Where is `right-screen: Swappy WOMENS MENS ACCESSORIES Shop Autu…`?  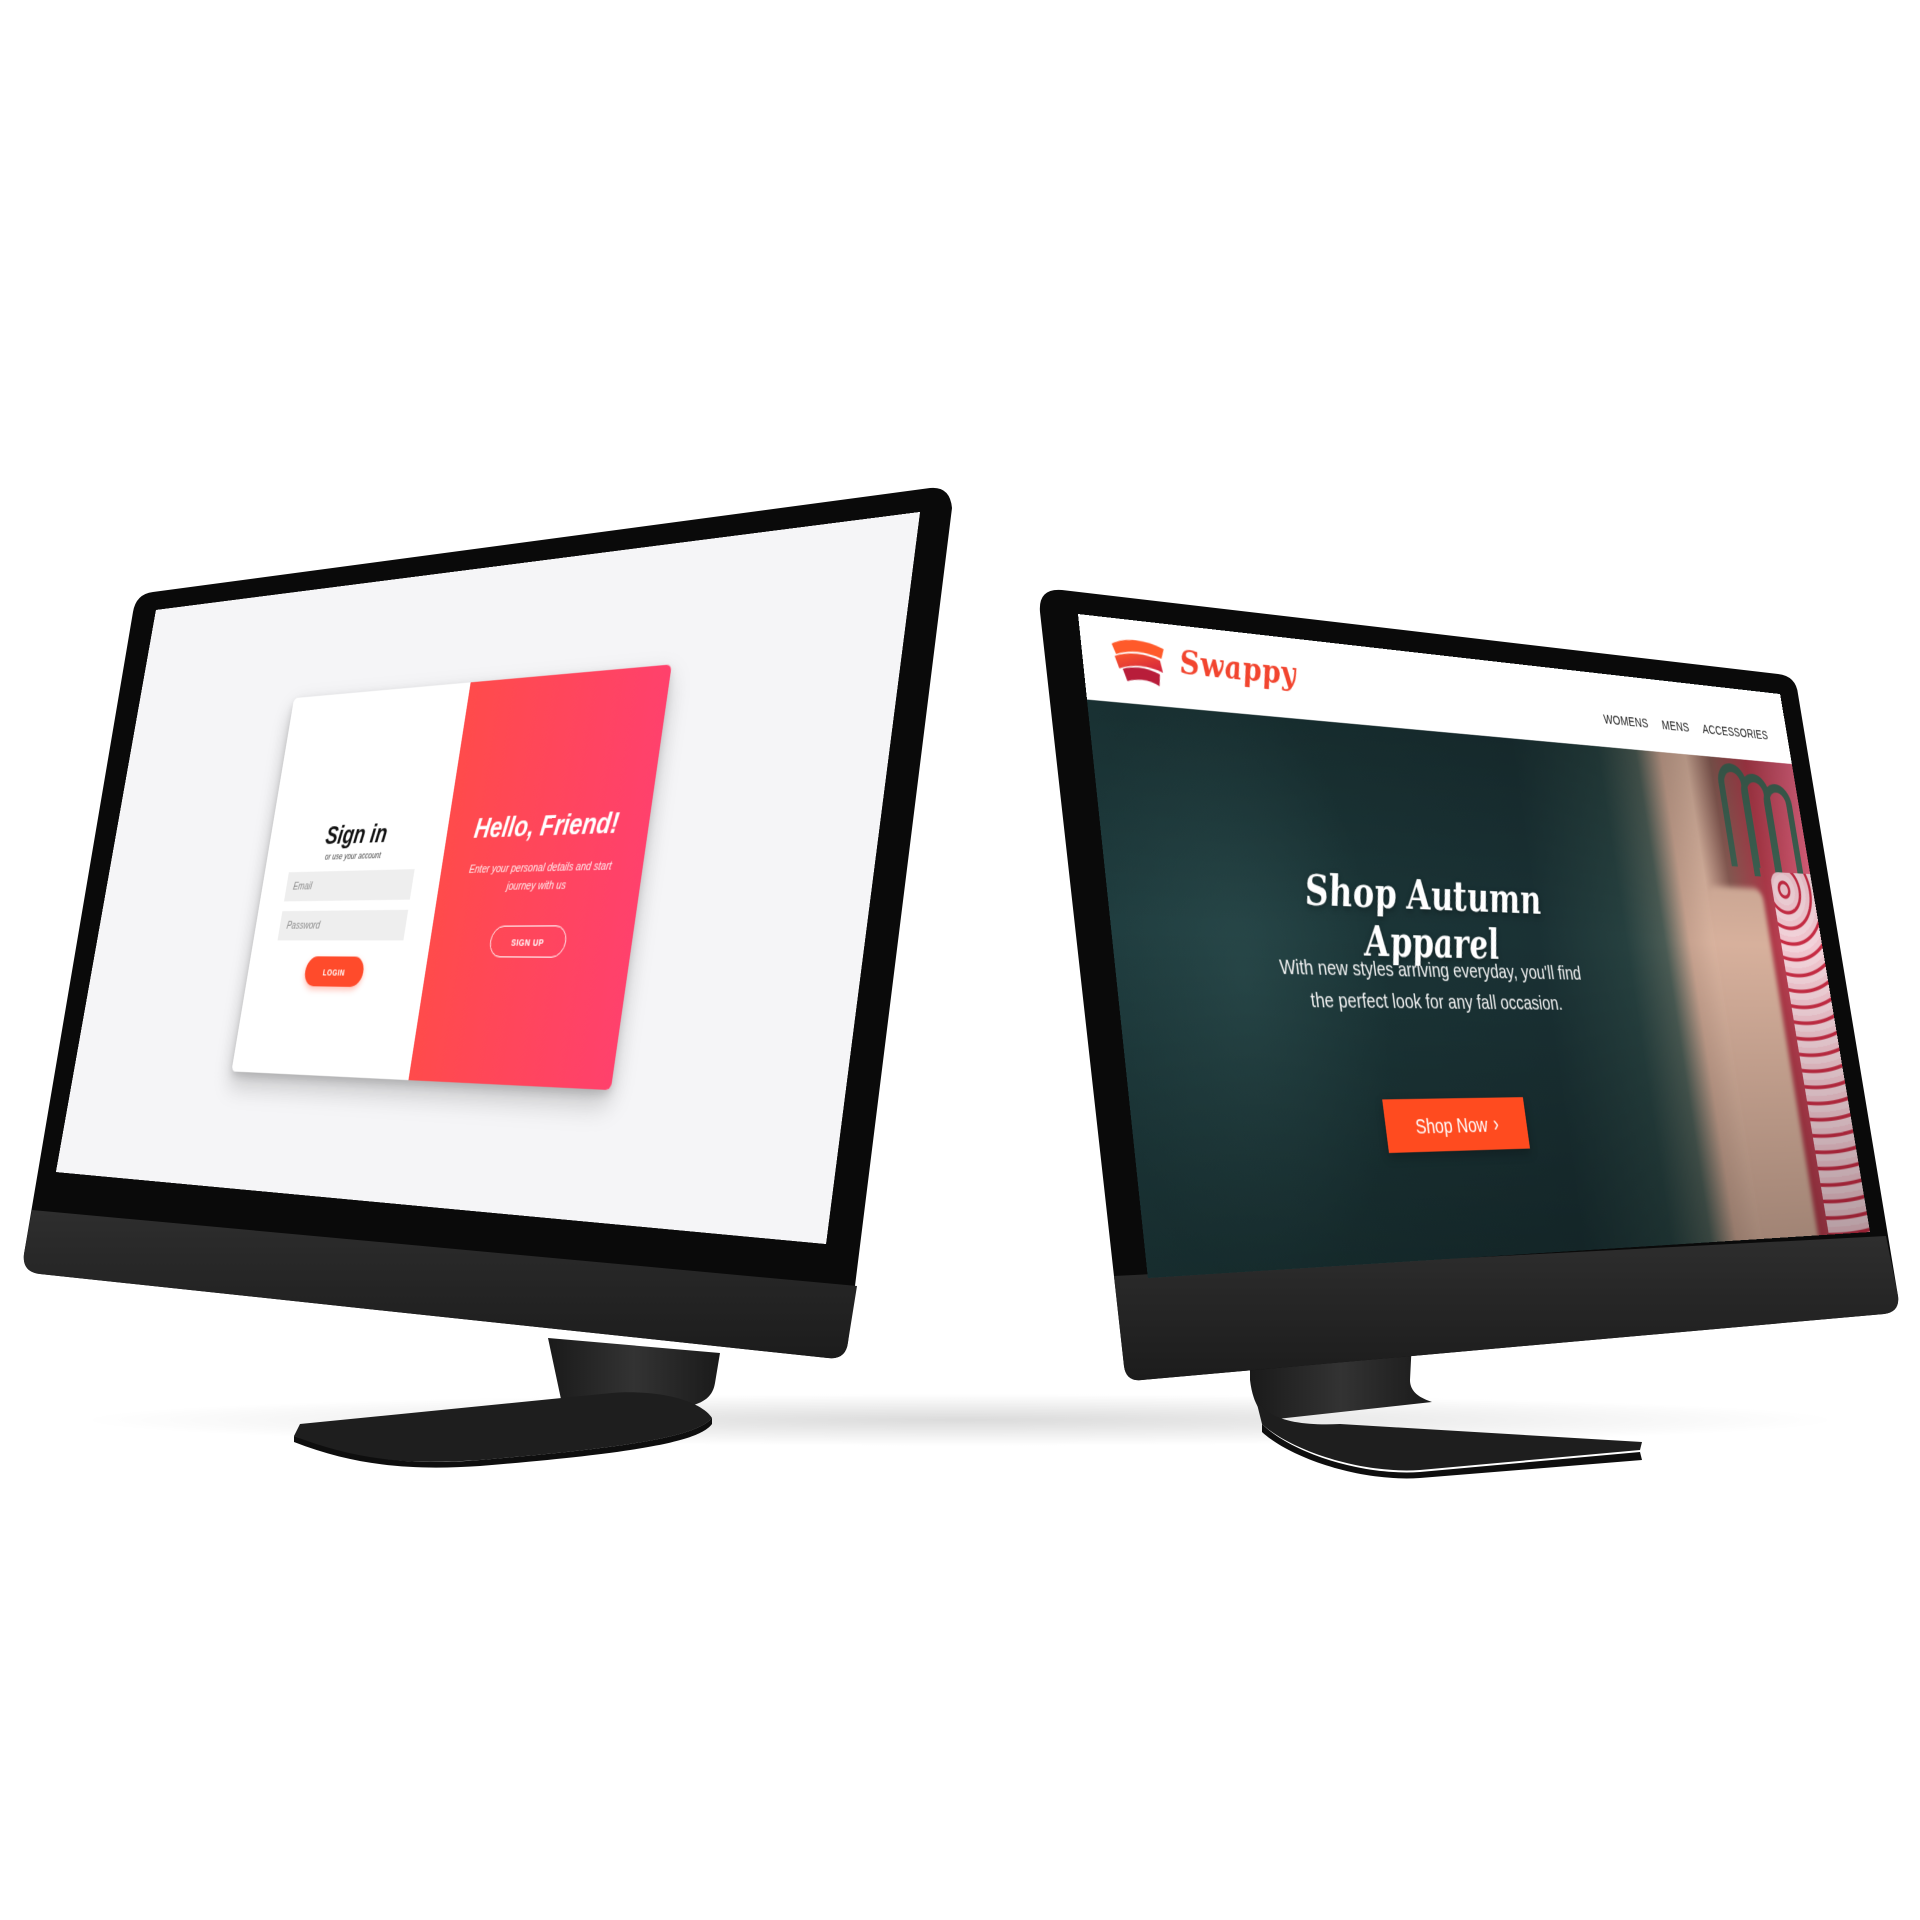
right-screen: Swappy WOMENS MENS ACCESSORIES Shop Autu… is located at coordinates (1474, 946).